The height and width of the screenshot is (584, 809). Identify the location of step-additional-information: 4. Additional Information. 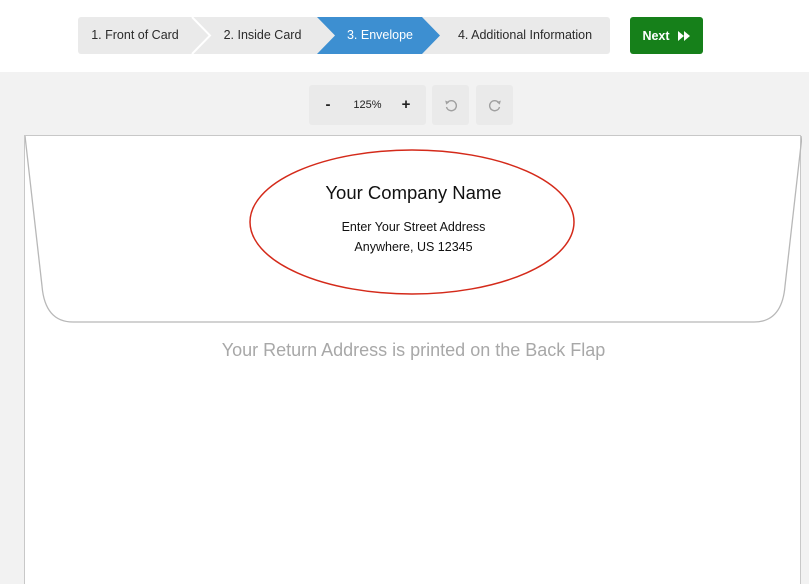
(525, 35).